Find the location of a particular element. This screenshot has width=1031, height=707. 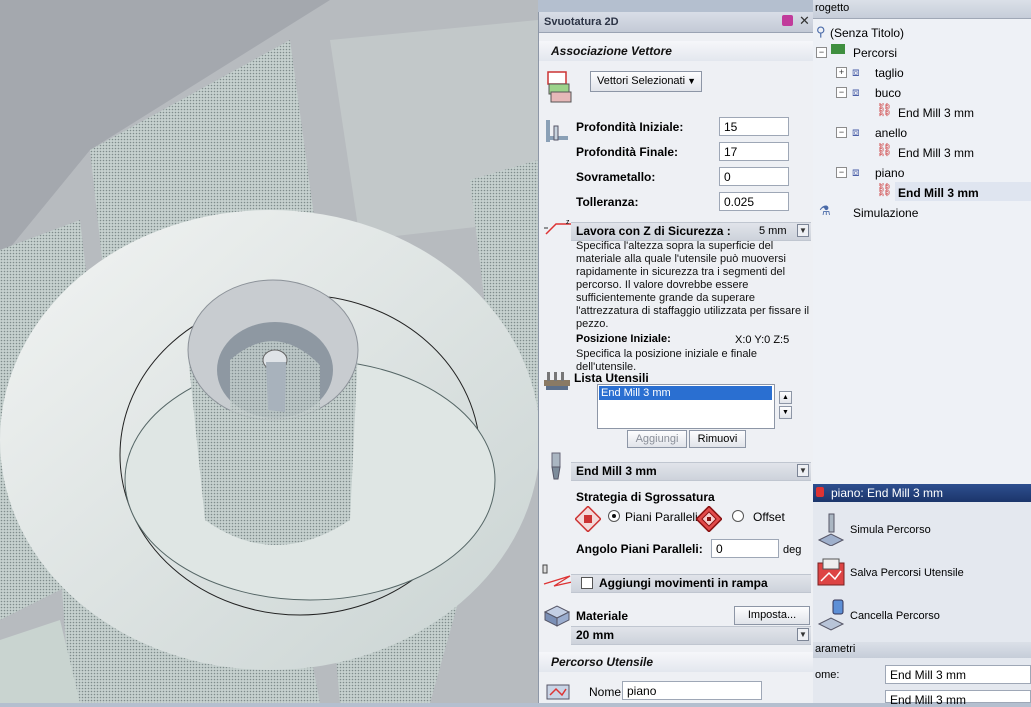

move-up-icon: ▲ is located at coordinates (785, 397).